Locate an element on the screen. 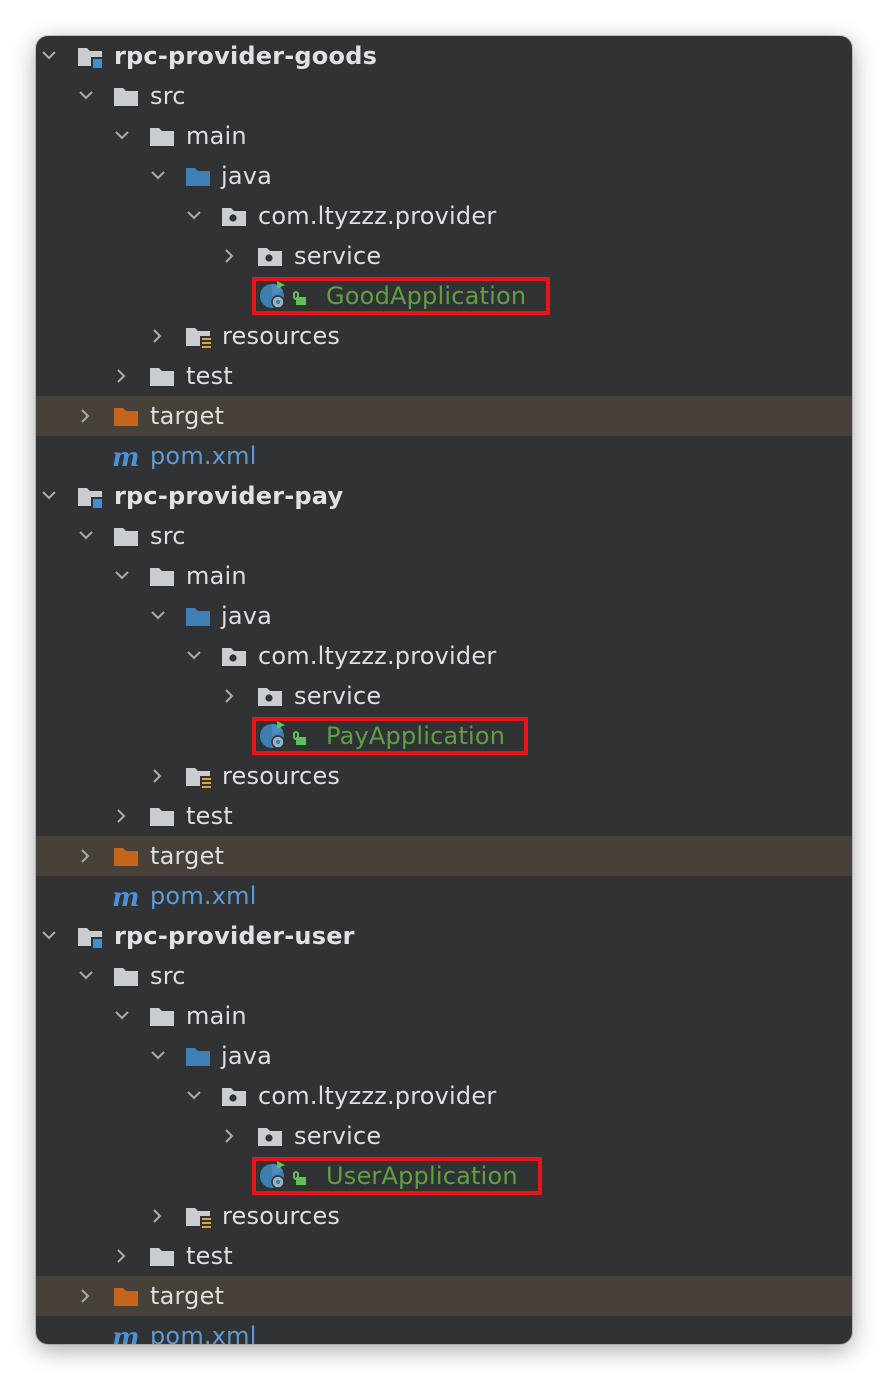 This screenshot has width=888, height=1380. maven-icon: m is located at coordinates (129, 1333).